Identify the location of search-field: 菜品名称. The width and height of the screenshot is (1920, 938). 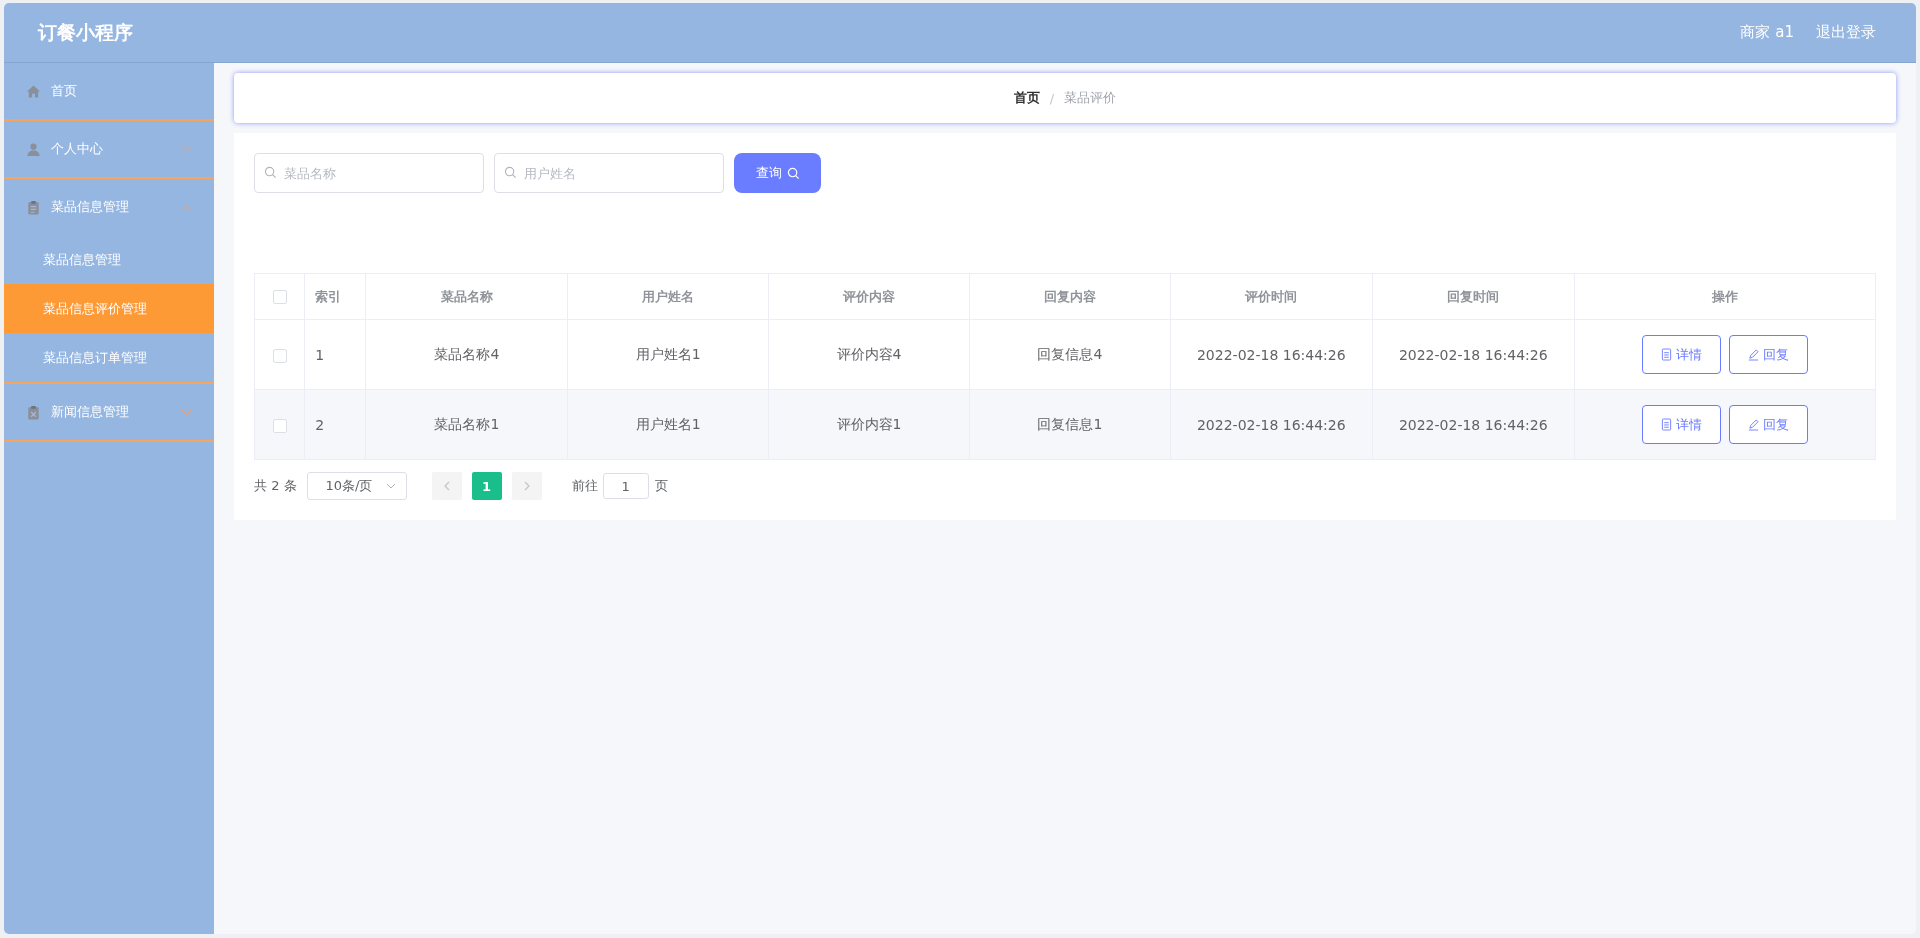
(369, 173).